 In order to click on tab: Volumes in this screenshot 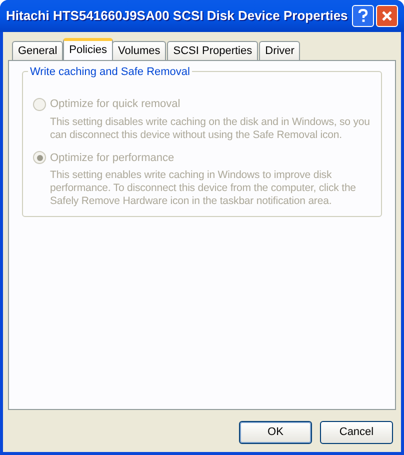, I will do `click(139, 50)`.